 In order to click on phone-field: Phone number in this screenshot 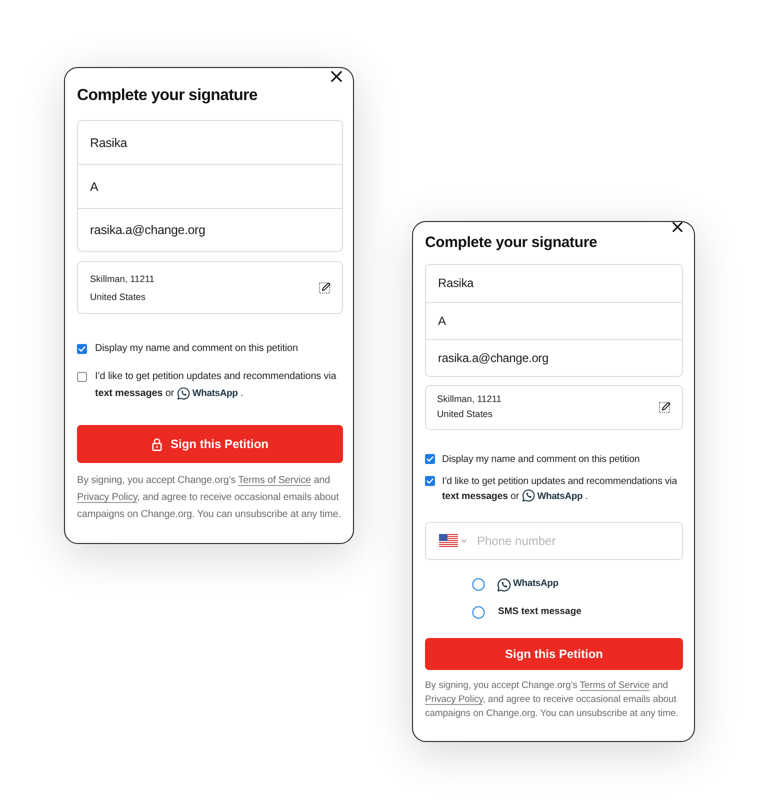, I will do `click(554, 541)`.